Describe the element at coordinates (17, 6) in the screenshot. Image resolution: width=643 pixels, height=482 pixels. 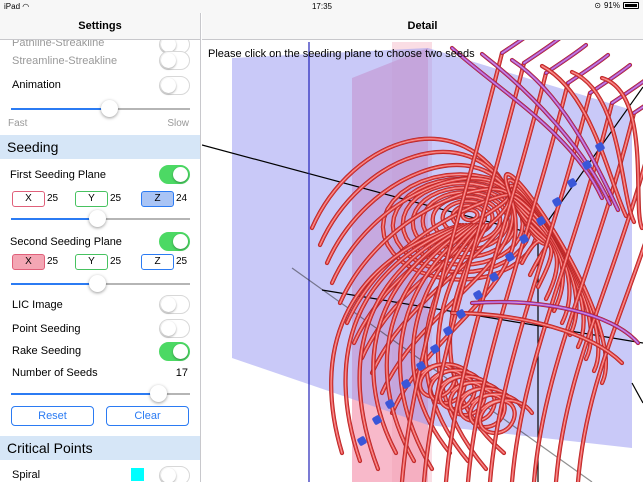
I see `device-label: iPad ◠` at that location.